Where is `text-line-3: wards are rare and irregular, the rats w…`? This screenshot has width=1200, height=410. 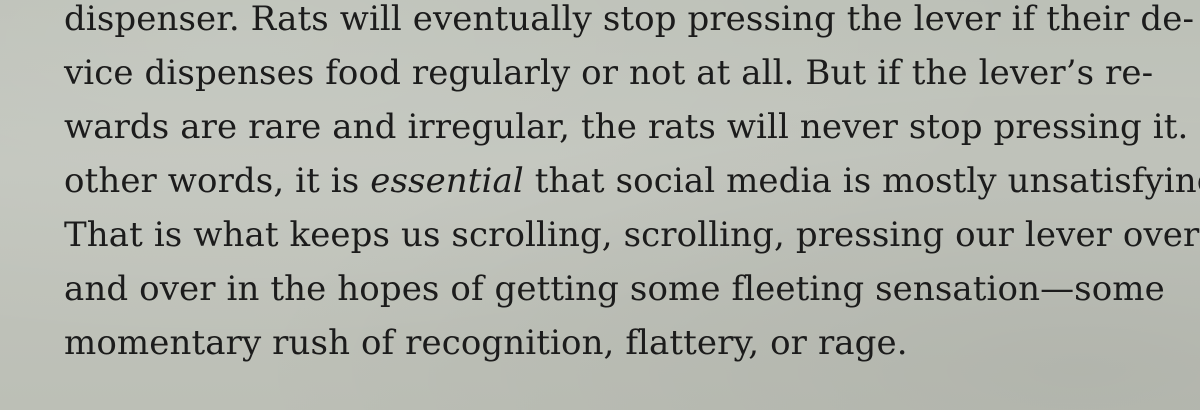 text-line-3: wards are rare and irregular, the rats w… is located at coordinates (632, 127).